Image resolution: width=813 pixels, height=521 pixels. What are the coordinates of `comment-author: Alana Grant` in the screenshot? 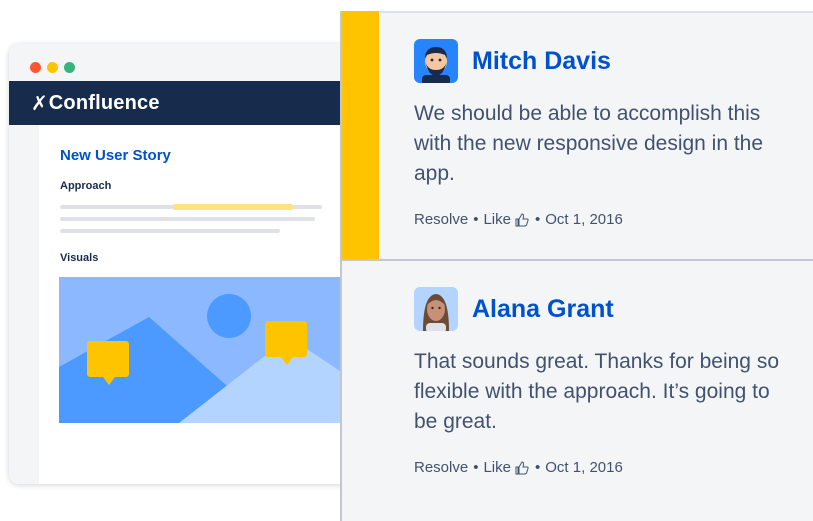 It's located at (543, 309).